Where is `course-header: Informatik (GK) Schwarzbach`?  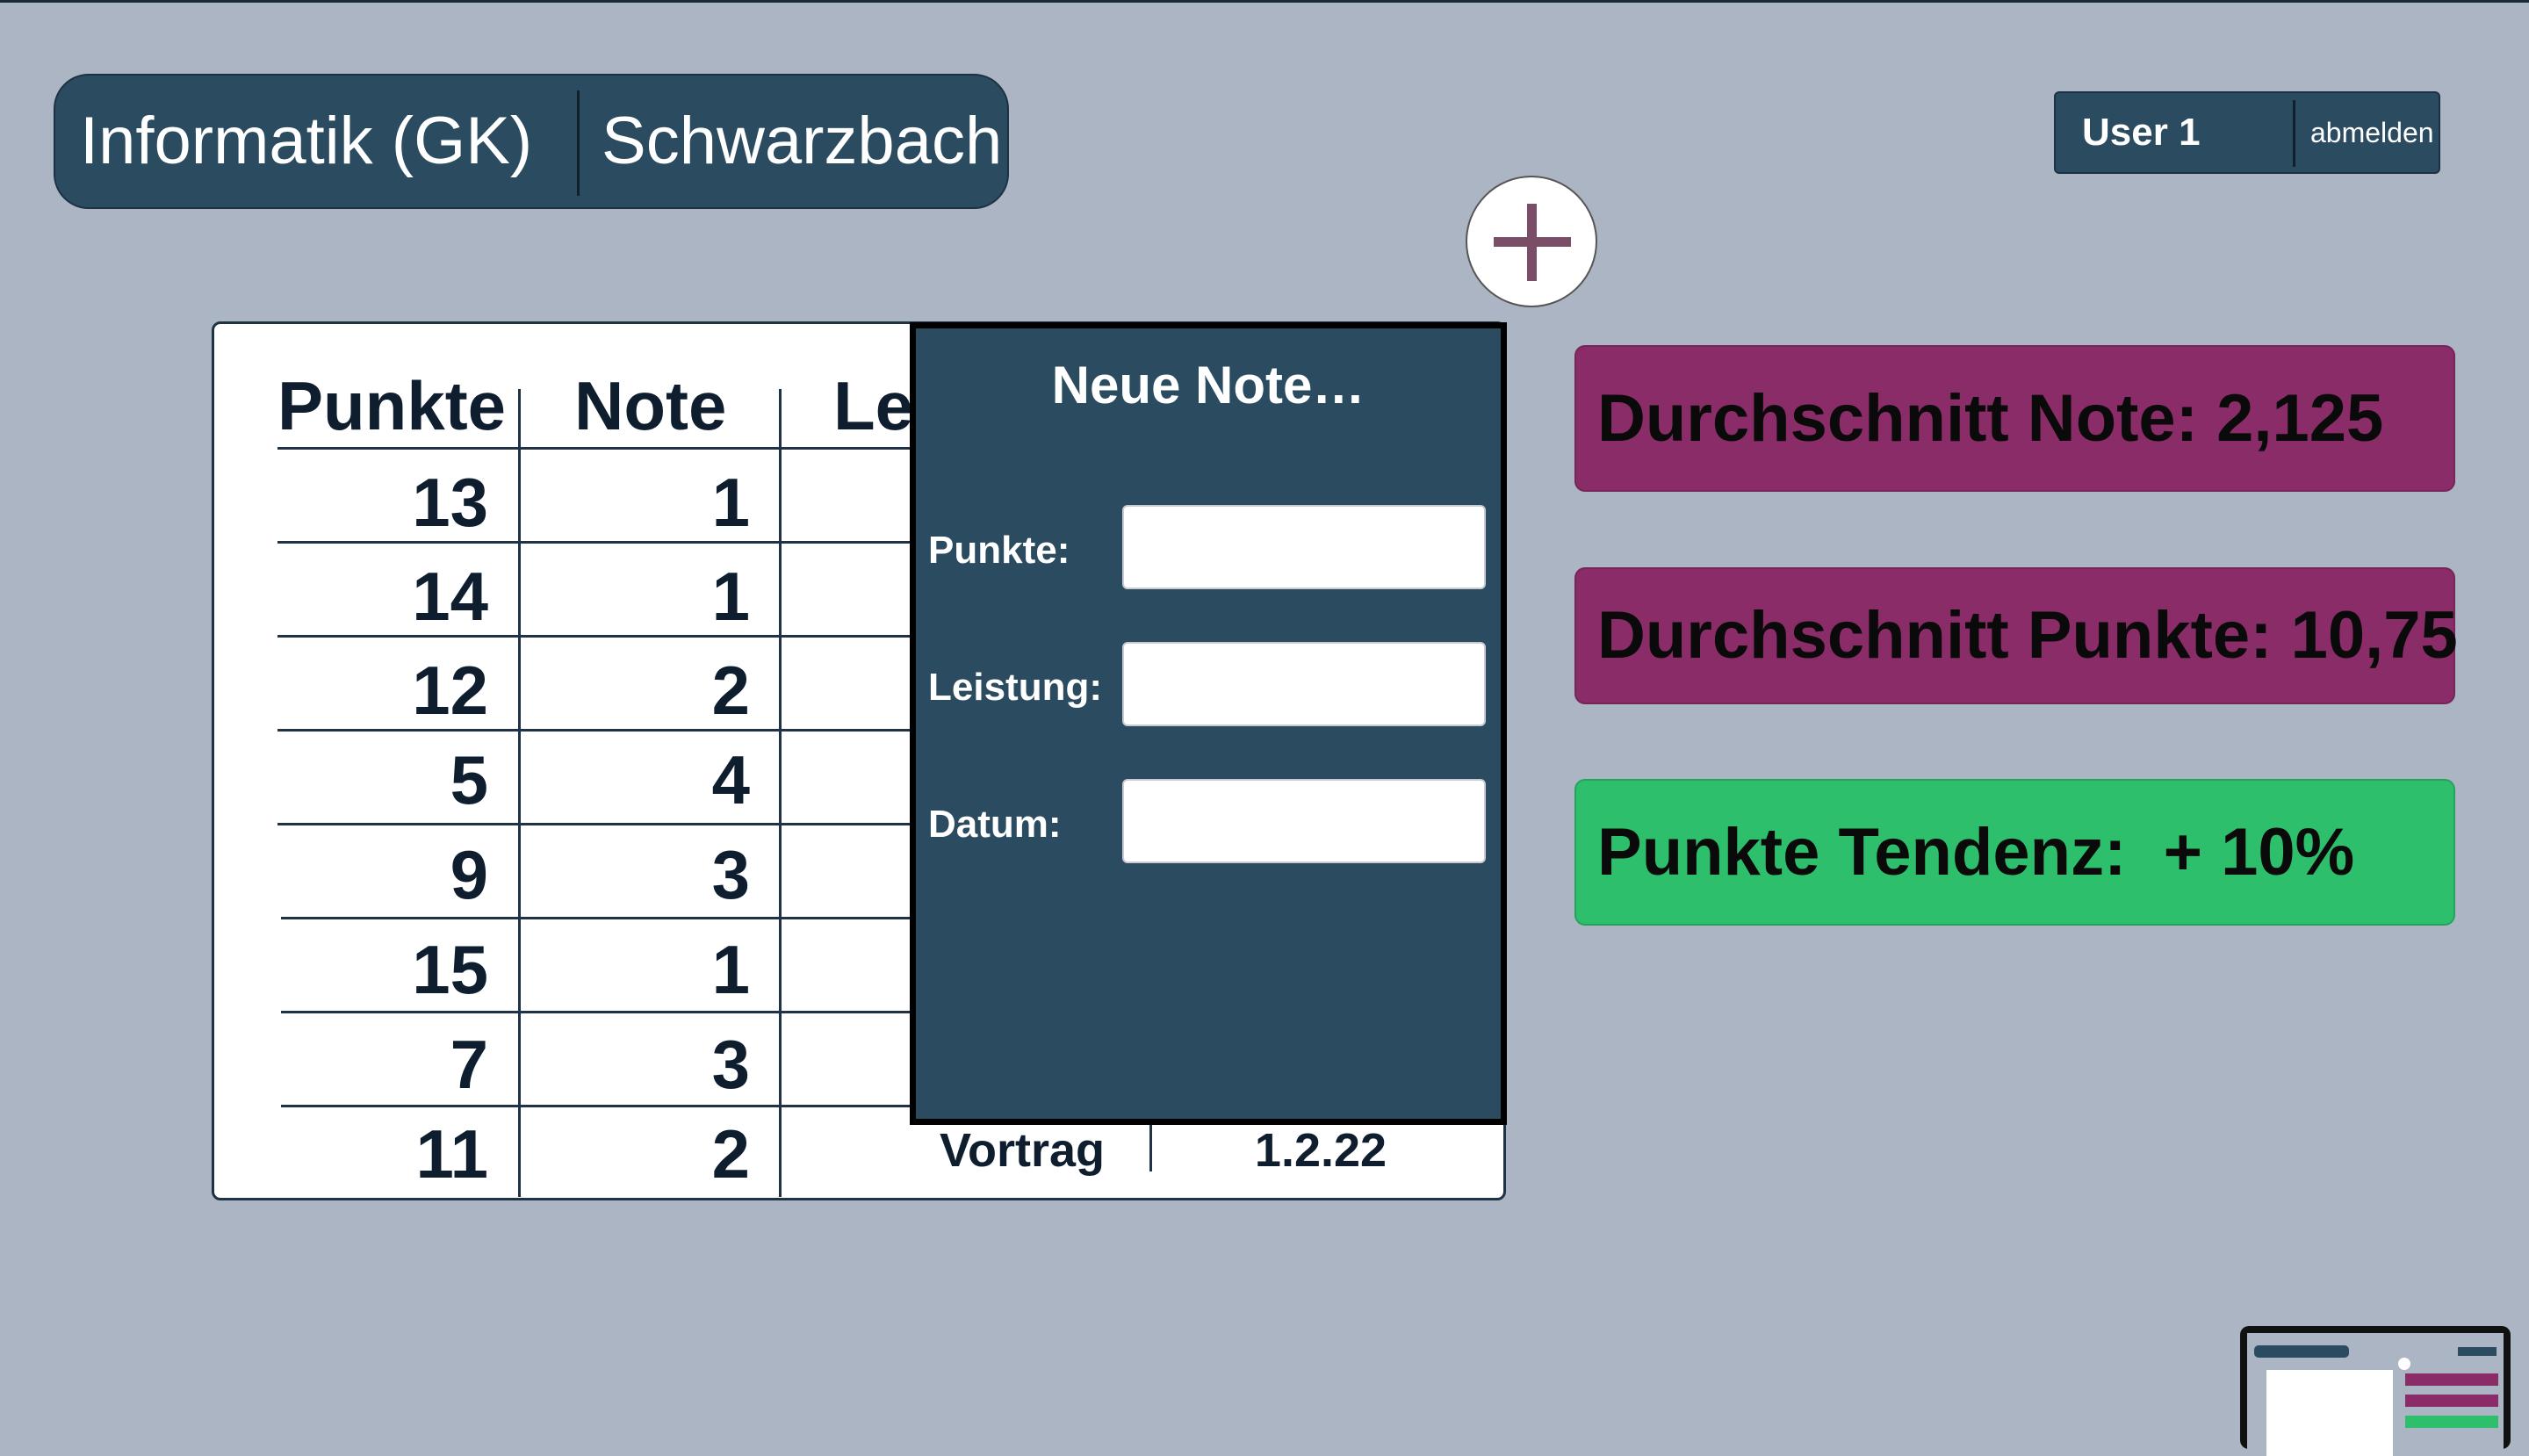
course-header: Informatik (GK) Schwarzbach is located at coordinates (532, 141).